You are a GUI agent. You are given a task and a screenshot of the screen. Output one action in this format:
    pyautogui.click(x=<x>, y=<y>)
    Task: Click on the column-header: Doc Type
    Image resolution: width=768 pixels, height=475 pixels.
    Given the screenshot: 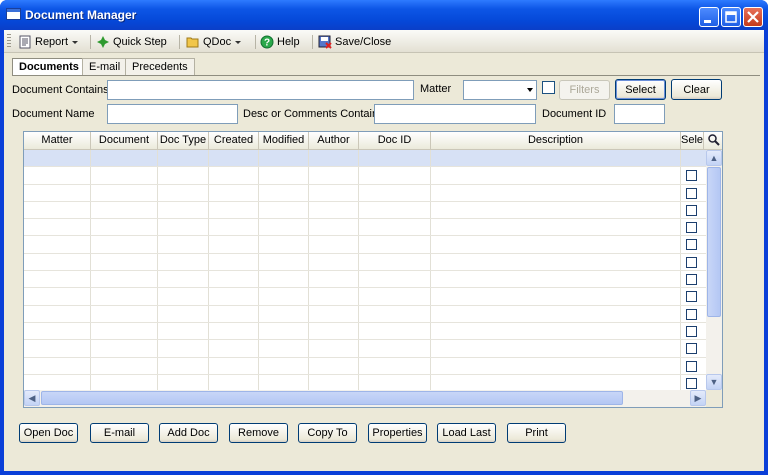 What is the action you would take?
    pyautogui.click(x=183, y=141)
    